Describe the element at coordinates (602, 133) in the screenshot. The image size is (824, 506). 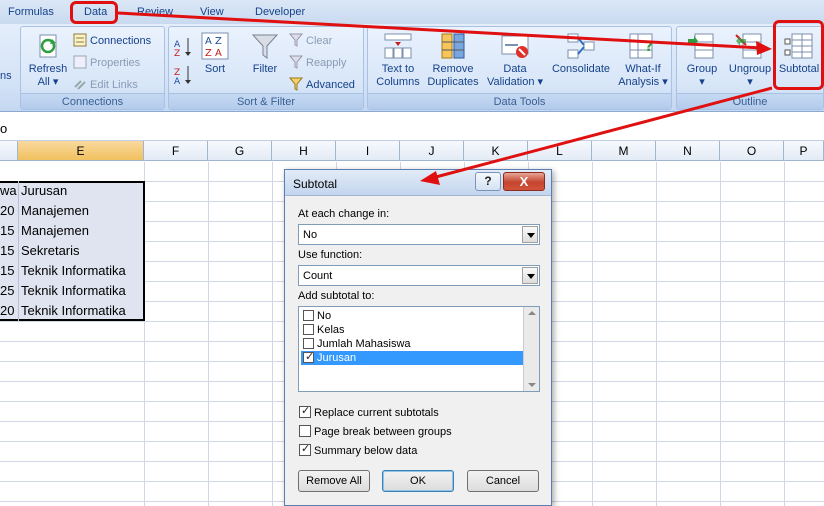
I see `arrow-to-dialog` at that location.